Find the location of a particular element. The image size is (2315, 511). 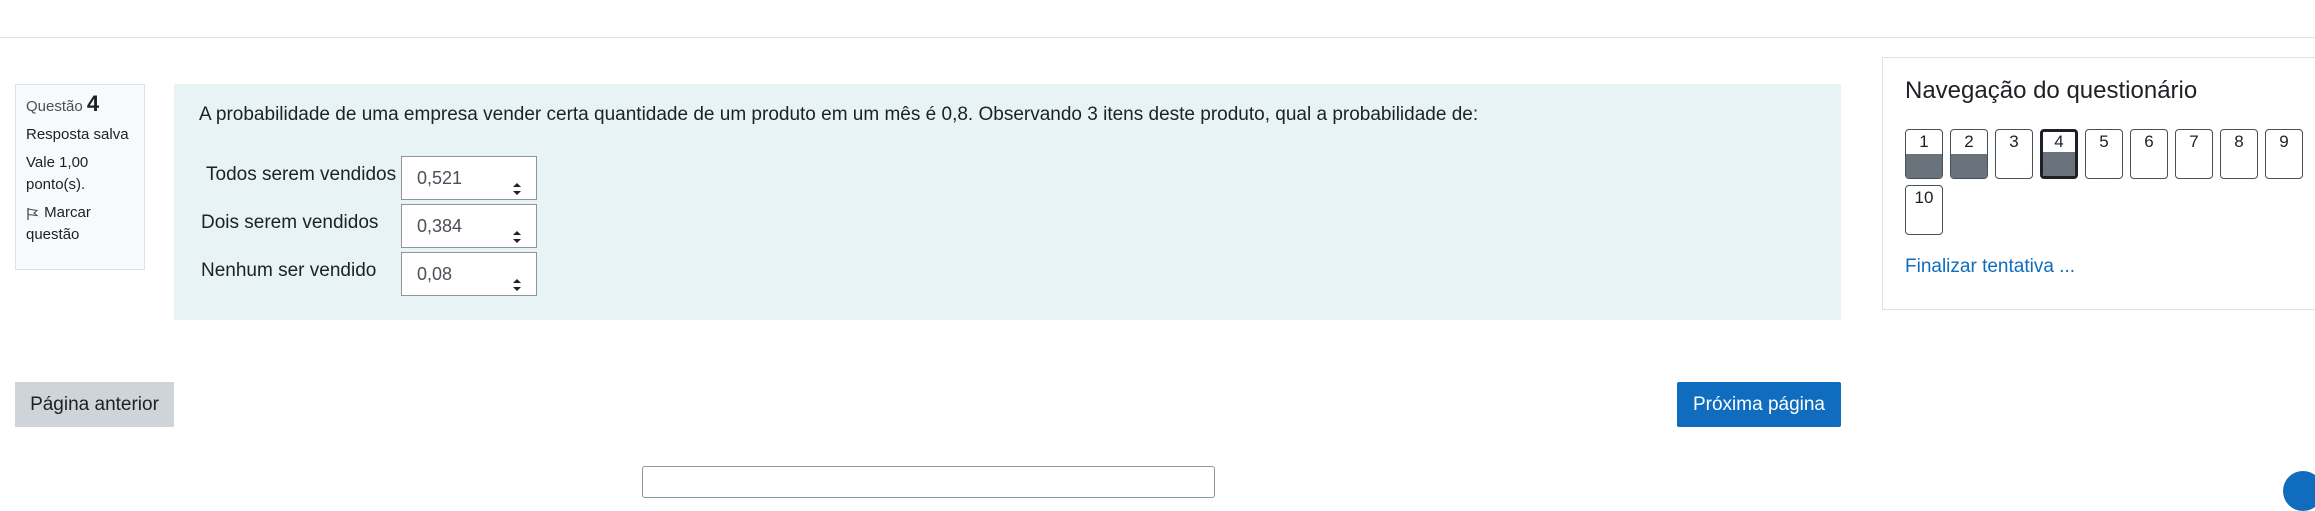

answer-row-label: Nenhum ser vendido is located at coordinates (289, 270).